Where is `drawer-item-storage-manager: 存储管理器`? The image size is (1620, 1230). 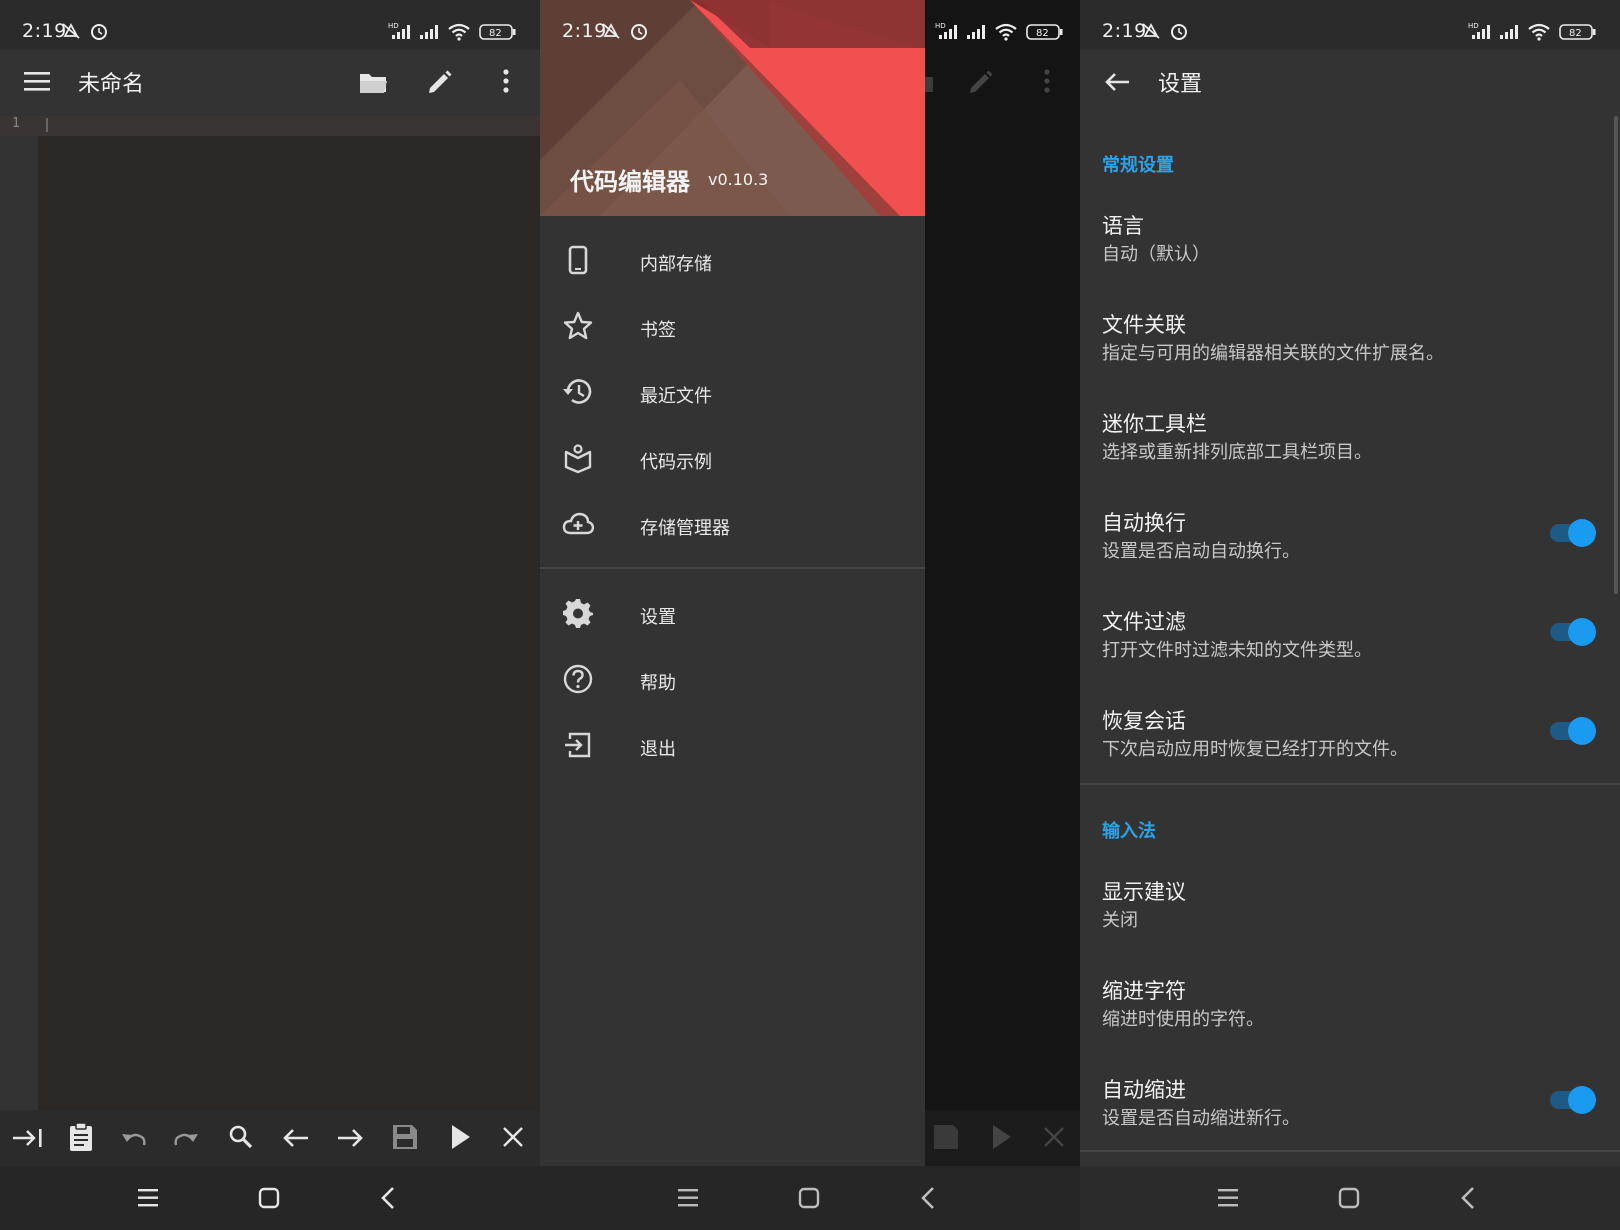 drawer-item-storage-manager: 存储管理器 is located at coordinates (732, 525).